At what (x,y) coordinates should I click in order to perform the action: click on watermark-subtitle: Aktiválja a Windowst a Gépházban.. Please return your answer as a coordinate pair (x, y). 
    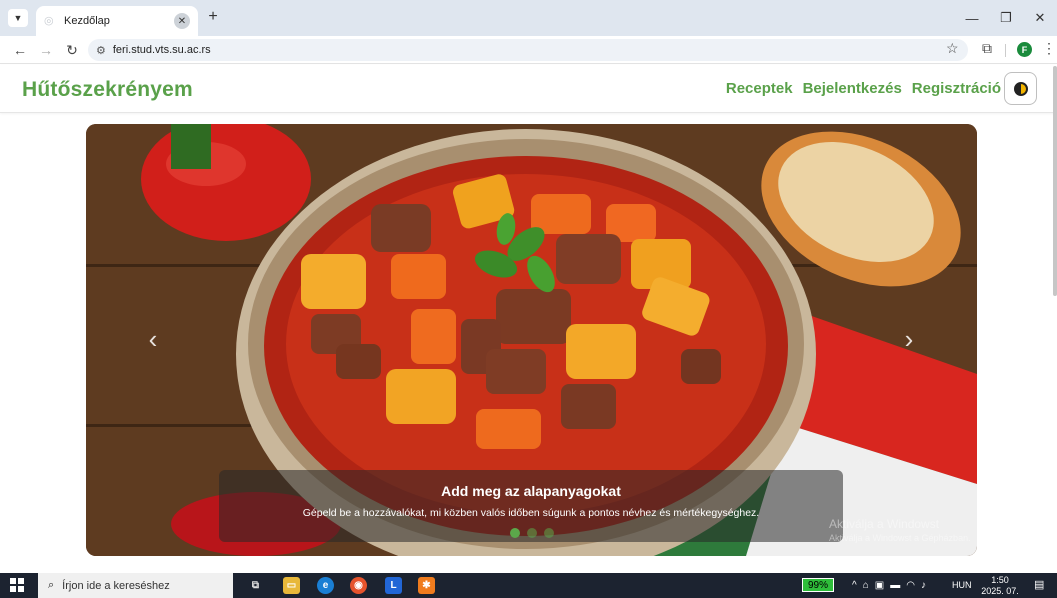
    Looking at the image, I should click on (900, 538).